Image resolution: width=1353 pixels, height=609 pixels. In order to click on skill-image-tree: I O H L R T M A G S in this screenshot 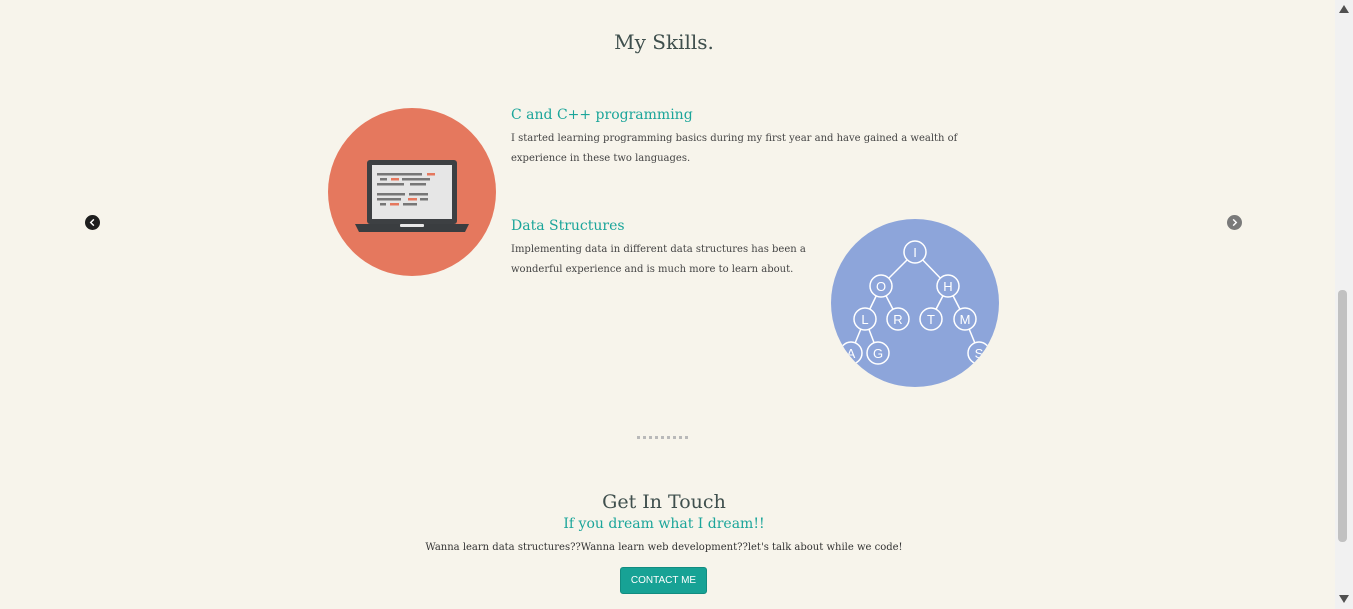, I will do `click(915, 303)`.